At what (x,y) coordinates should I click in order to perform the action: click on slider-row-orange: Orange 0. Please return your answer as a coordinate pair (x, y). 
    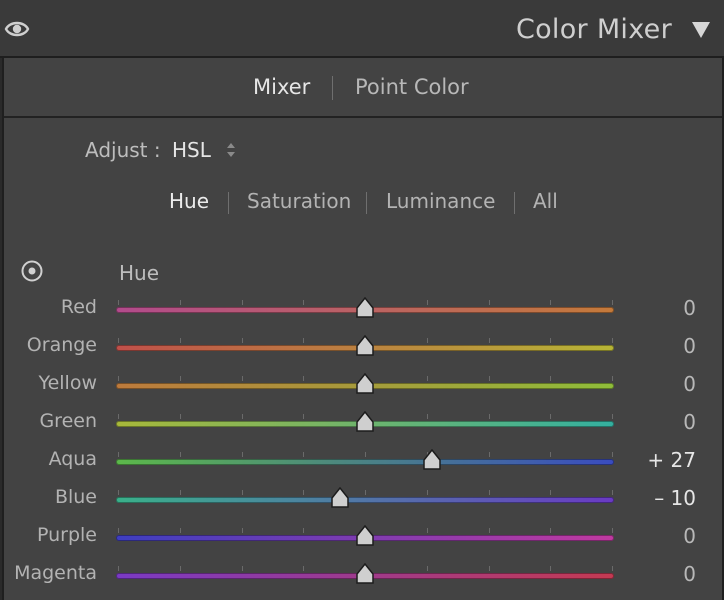
    Looking at the image, I should click on (363, 353).